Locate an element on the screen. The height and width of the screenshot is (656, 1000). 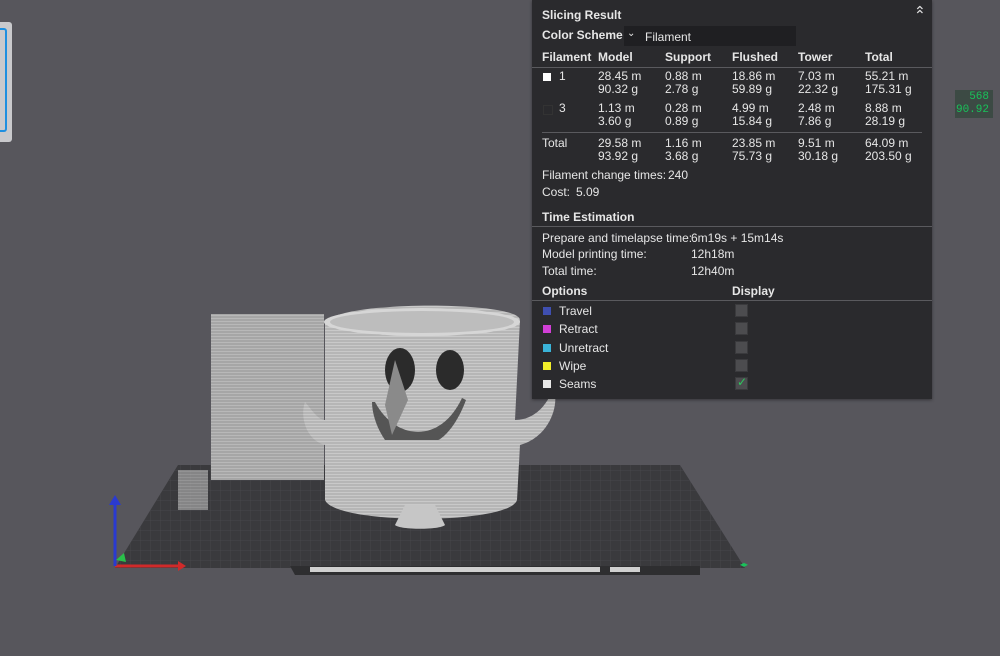
display-header: Display is located at coordinates (753, 291).